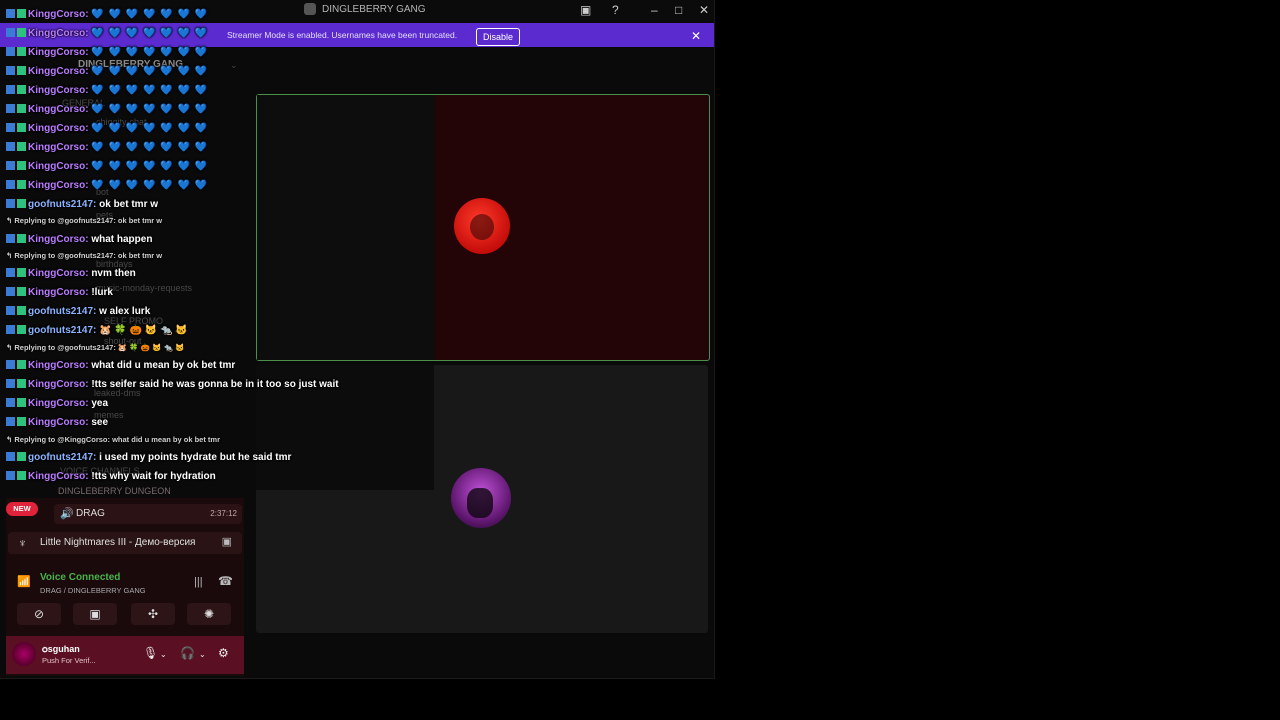 The height and width of the screenshot is (720, 1280). Describe the element at coordinates (118, 542) in the screenshot. I see `activity-name: Little Nightmares III - Демо-версия` at that location.